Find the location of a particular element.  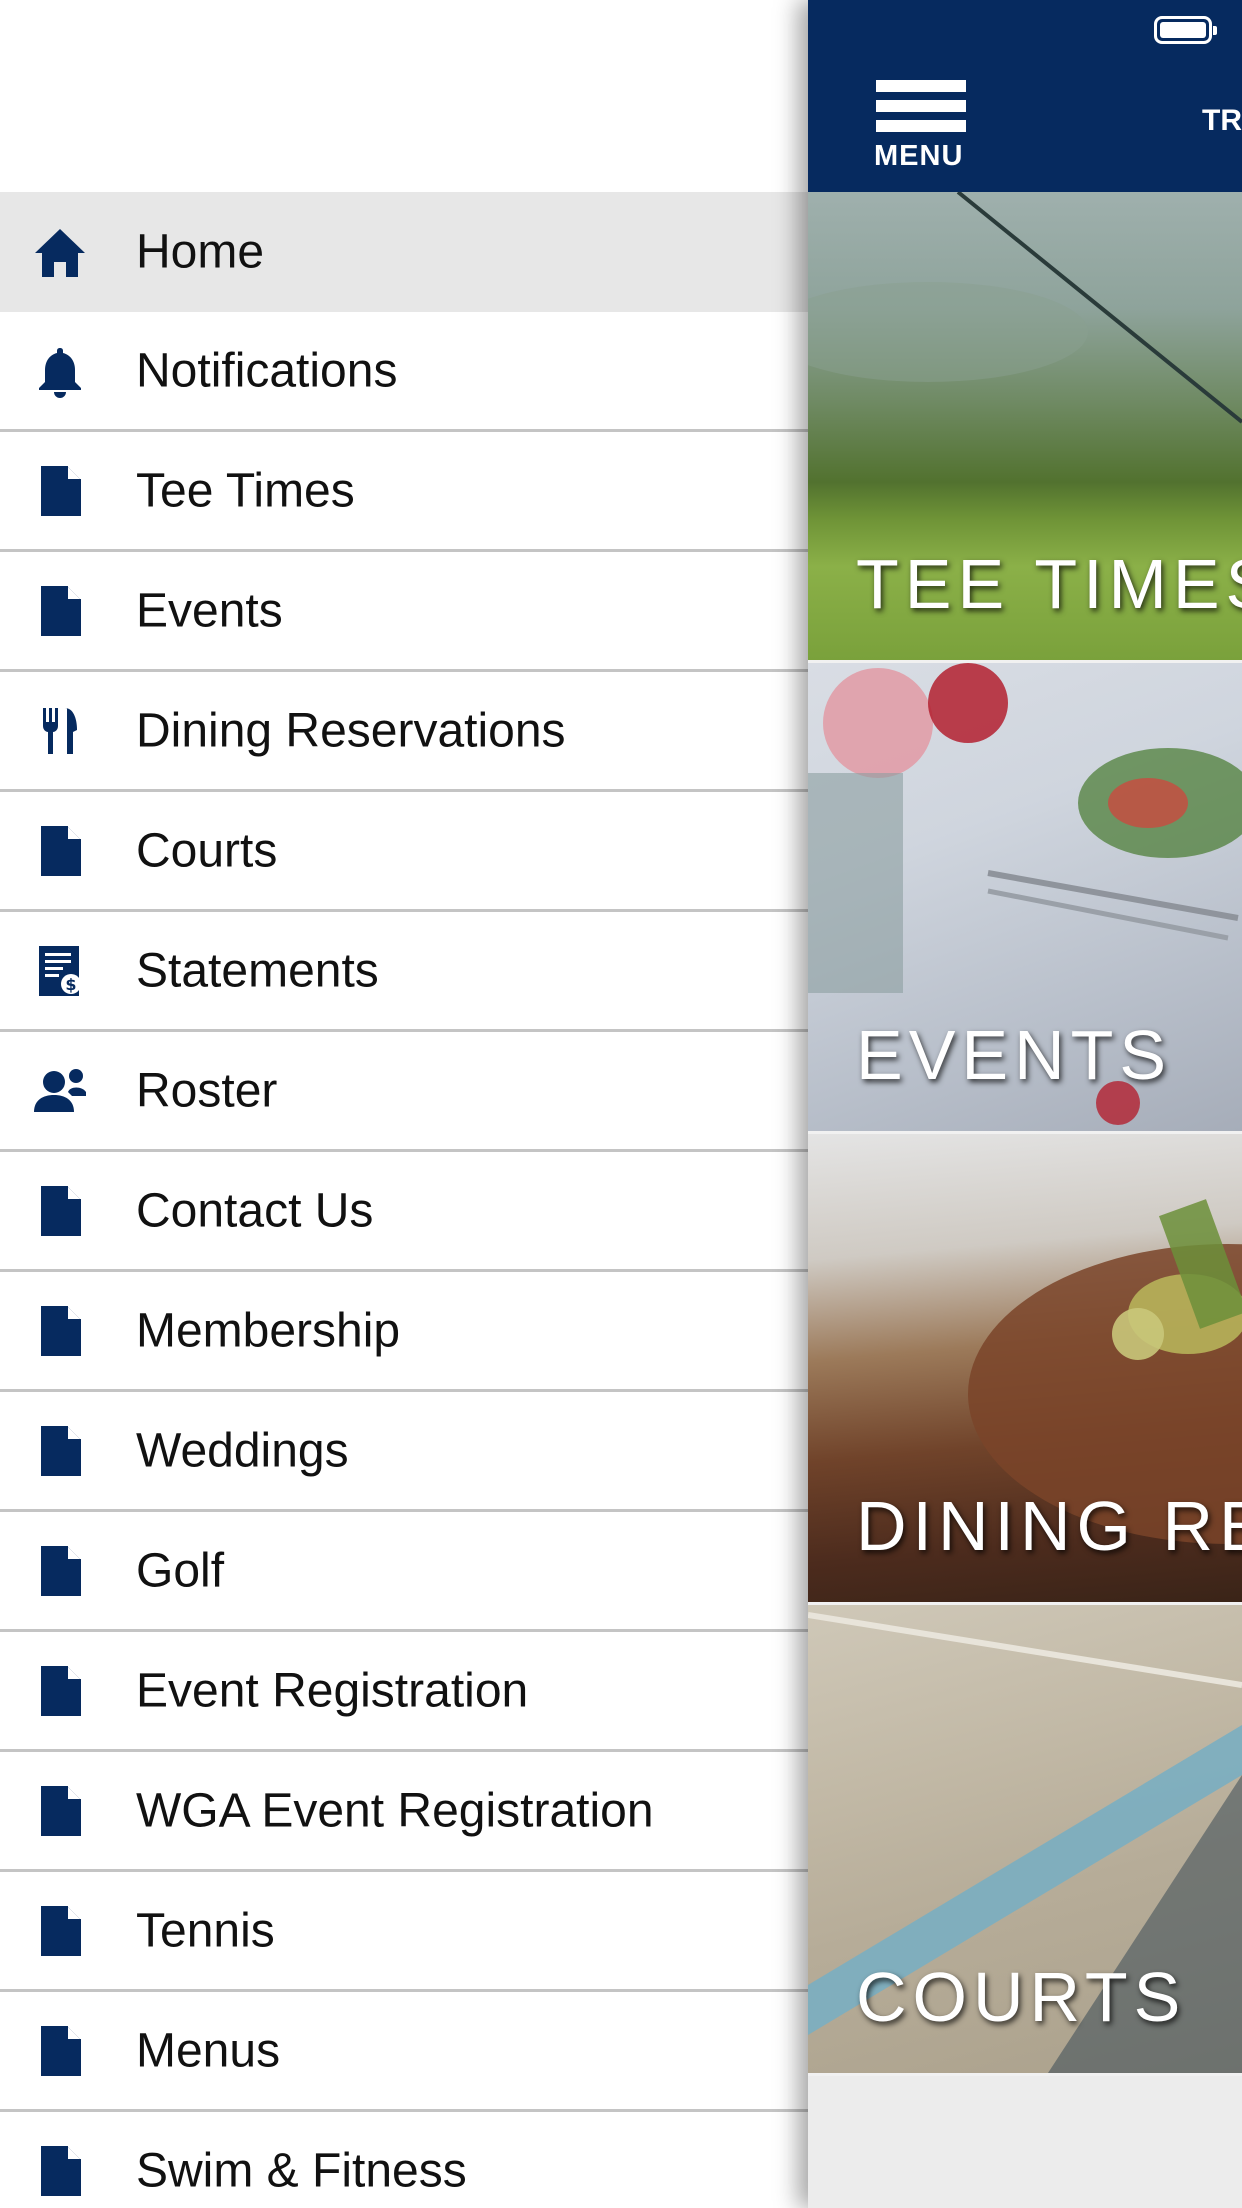

menu-item-statements: $ Statements is located at coordinates (404, 972).